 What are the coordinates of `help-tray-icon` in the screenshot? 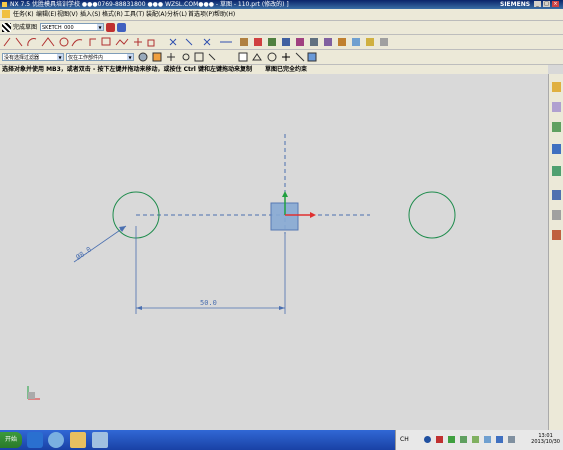 It's located at (427, 439).